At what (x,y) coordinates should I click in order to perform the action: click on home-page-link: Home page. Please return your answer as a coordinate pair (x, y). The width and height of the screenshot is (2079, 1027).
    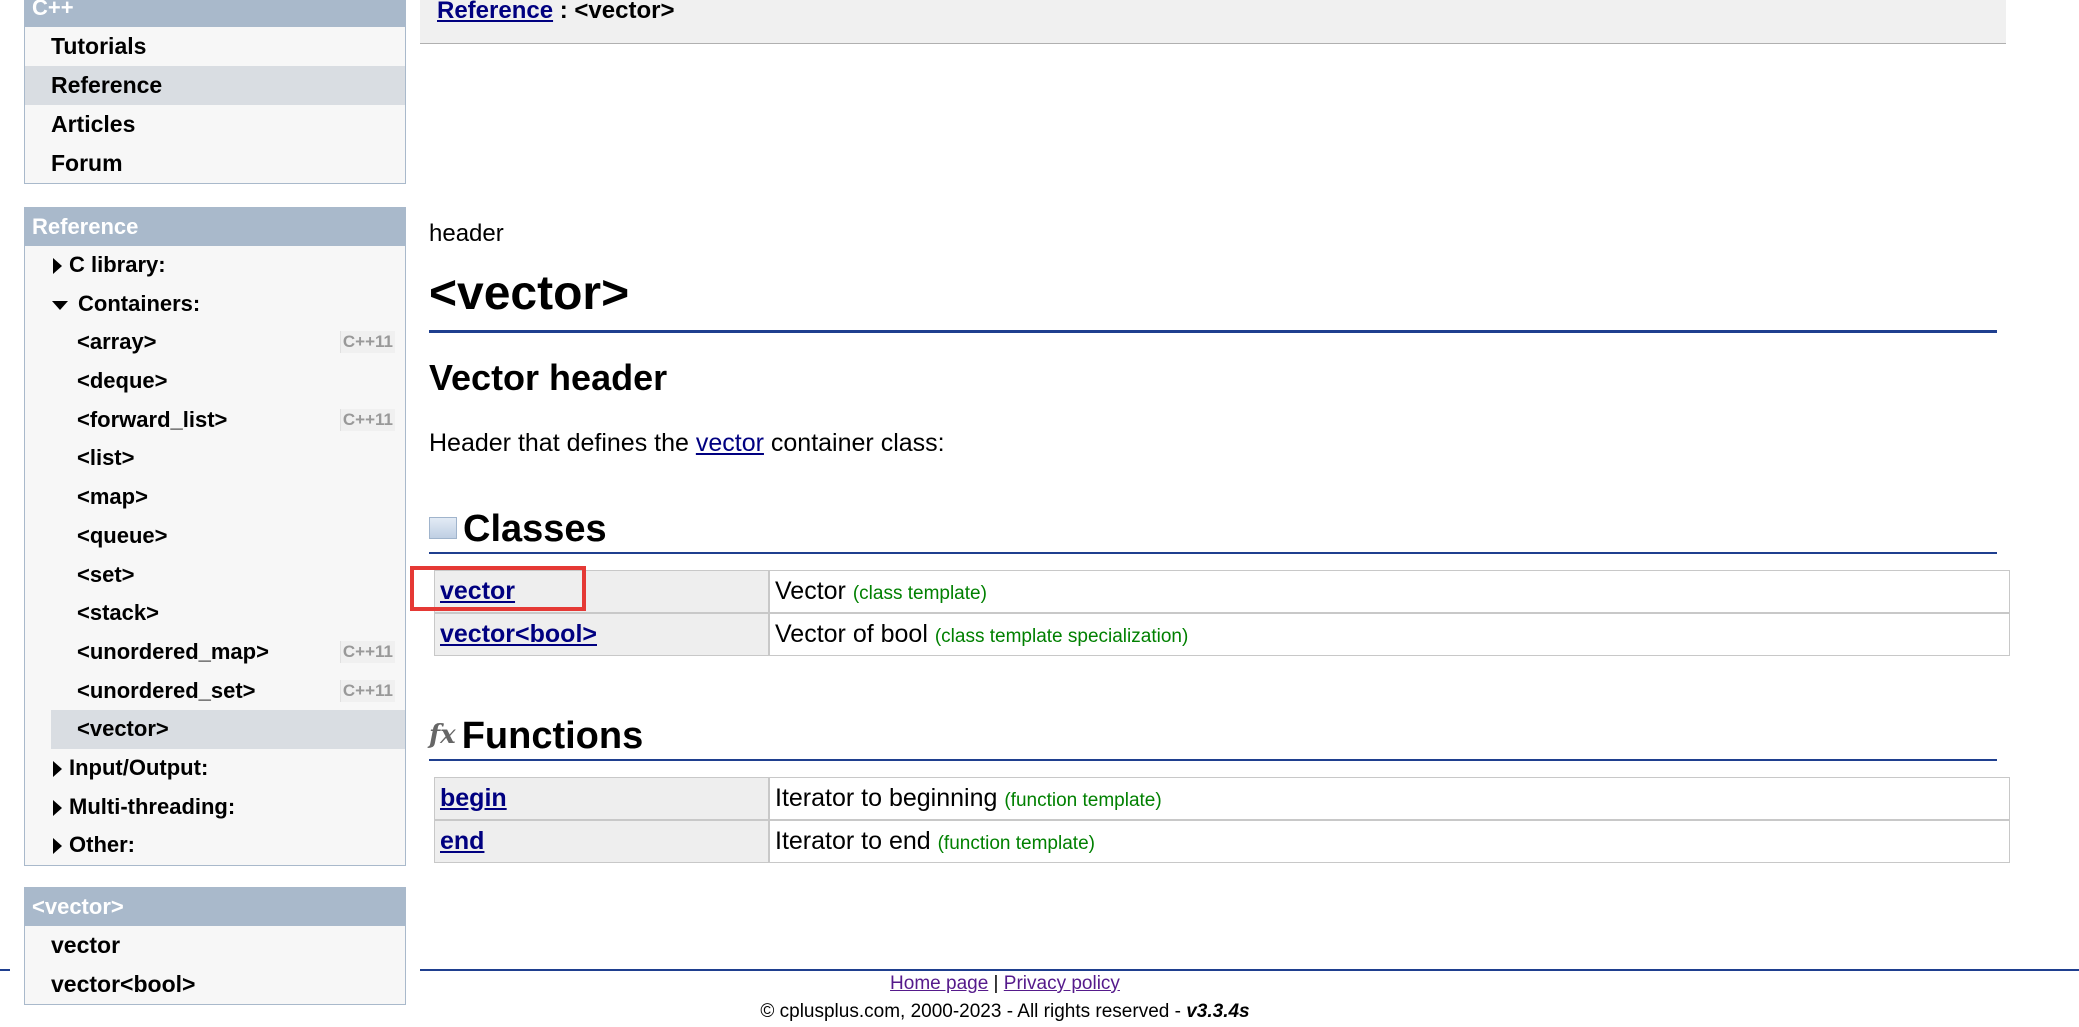
    Looking at the image, I should click on (939, 983).